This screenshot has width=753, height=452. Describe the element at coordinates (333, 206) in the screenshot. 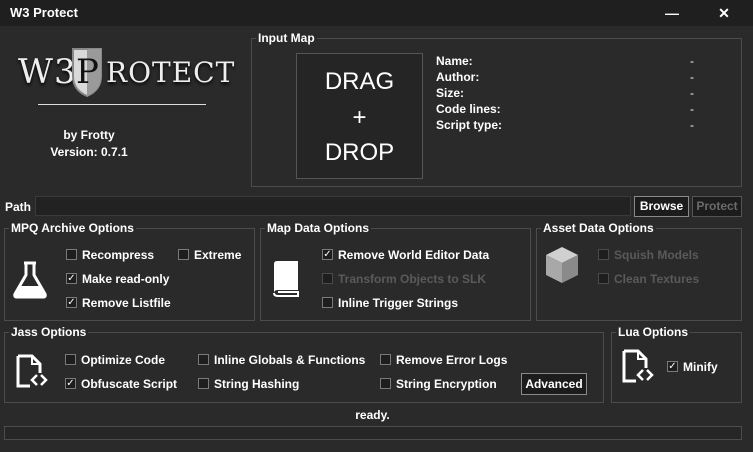

I see `path-input` at that location.